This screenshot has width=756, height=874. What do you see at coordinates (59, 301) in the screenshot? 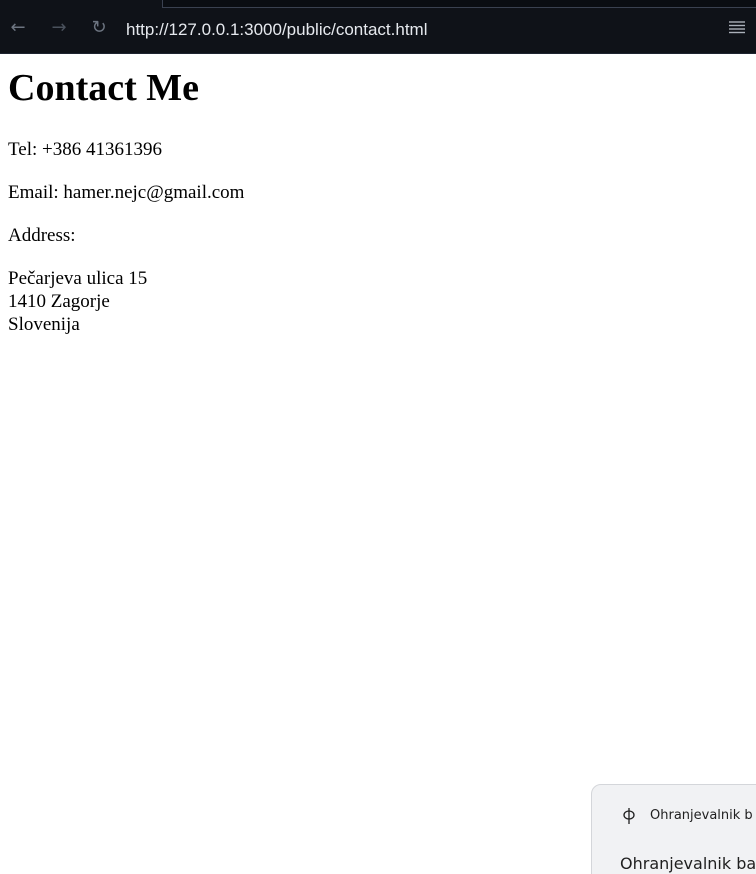
I see `address-city: 1410 Zagorje` at bounding box center [59, 301].